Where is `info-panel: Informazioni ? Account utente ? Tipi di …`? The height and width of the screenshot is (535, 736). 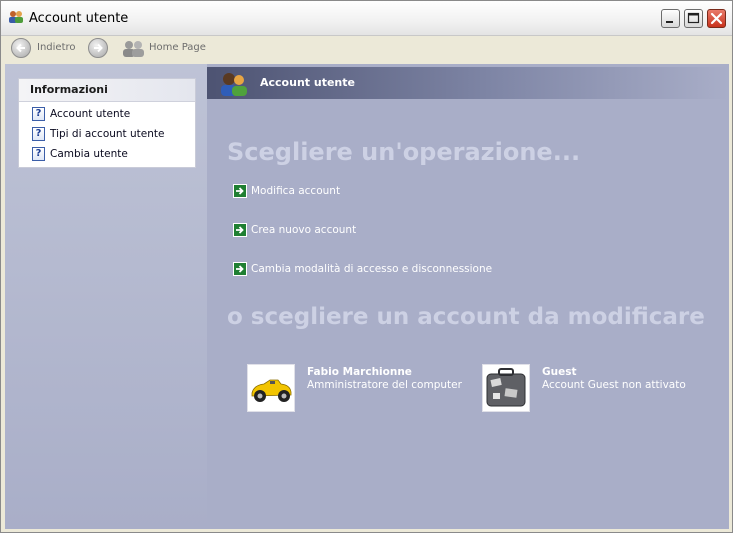
info-panel: Informazioni ? Account utente ? Tipi di … is located at coordinates (107, 123).